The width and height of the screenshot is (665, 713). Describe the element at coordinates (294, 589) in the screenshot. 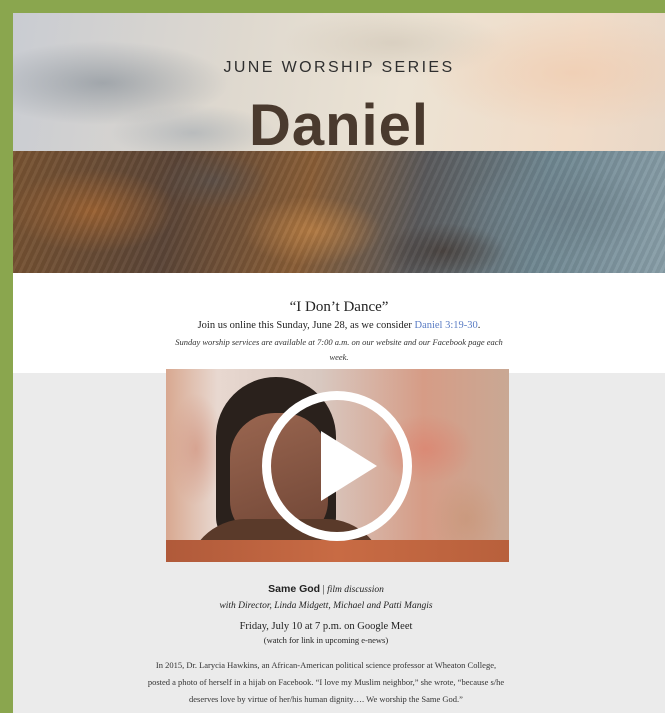

I see `film-title: Same God` at that location.